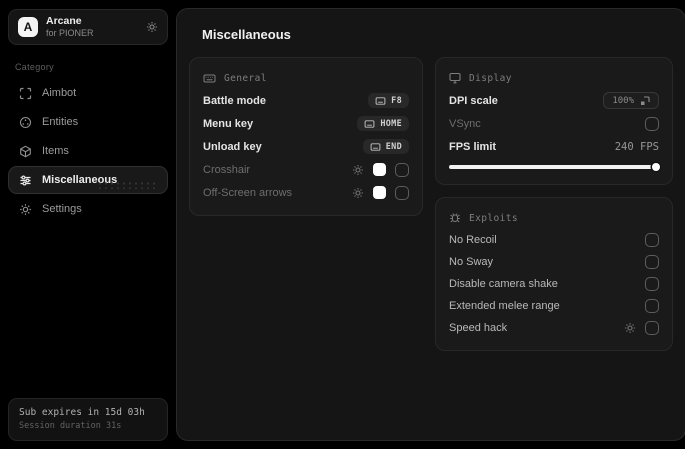  What do you see at coordinates (228, 123) in the screenshot?
I see `setting-label: Menu key` at bounding box center [228, 123].